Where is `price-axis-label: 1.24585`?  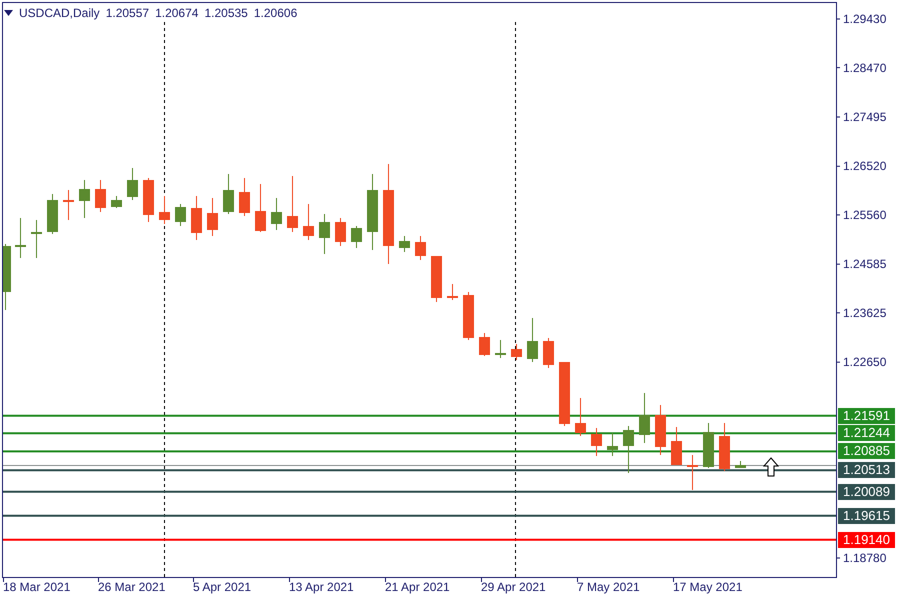
price-axis-label: 1.24585 is located at coordinates (864, 264).